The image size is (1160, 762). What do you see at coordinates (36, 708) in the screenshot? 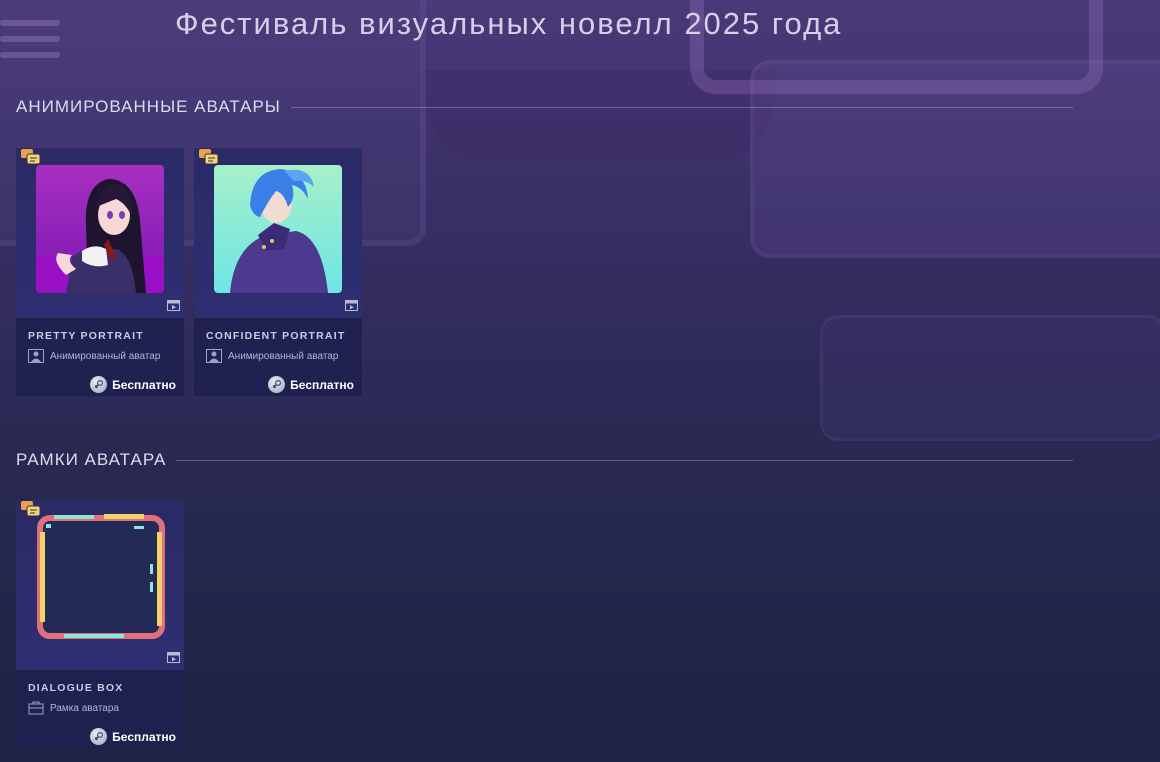
I see `avatar-frame-icon` at bounding box center [36, 708].